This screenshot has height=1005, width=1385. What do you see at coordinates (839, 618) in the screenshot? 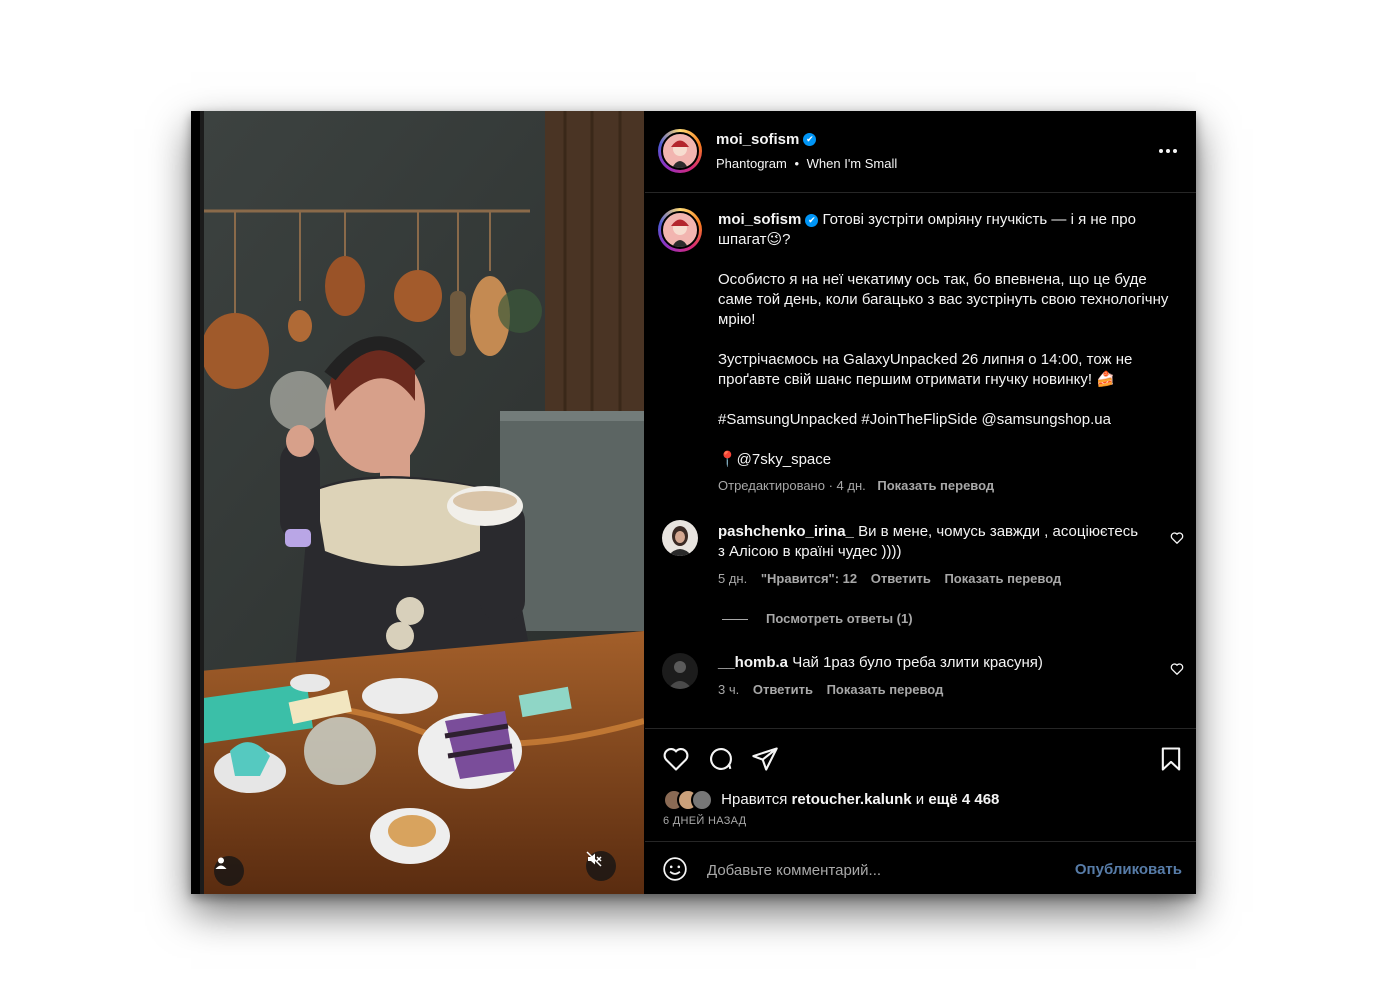
I see `view-replies-label: Посмотреть ответы (1)` at bounding box center [839, 618].